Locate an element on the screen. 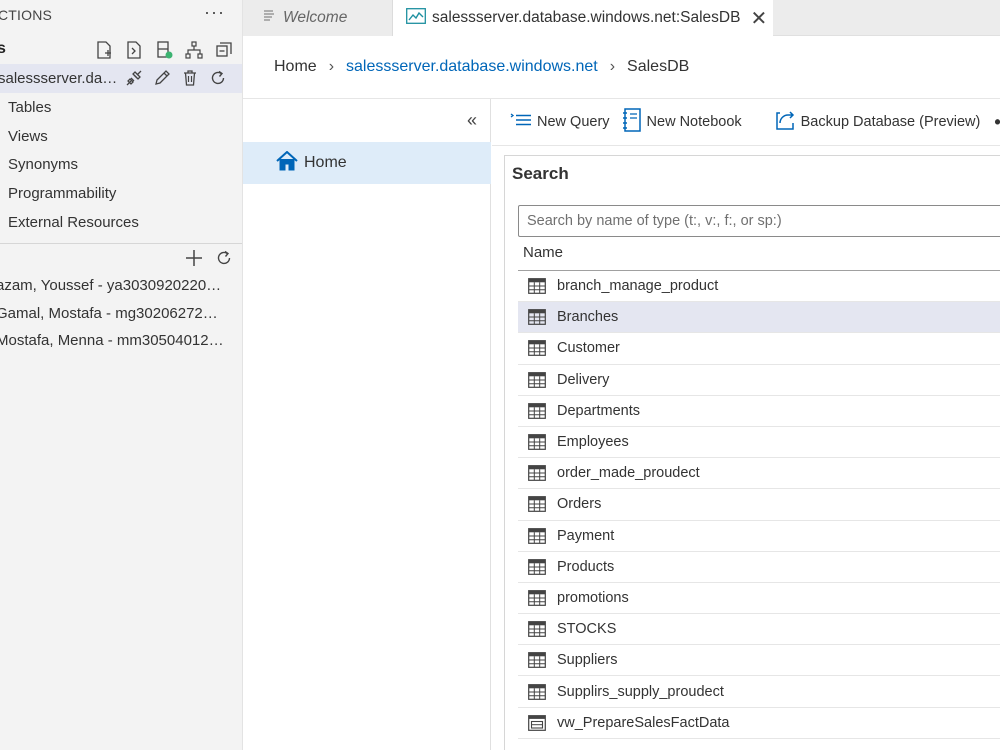 The image size is (1000, 750). tree-item-programmability: Programmability is located at coordinates (62, 193).